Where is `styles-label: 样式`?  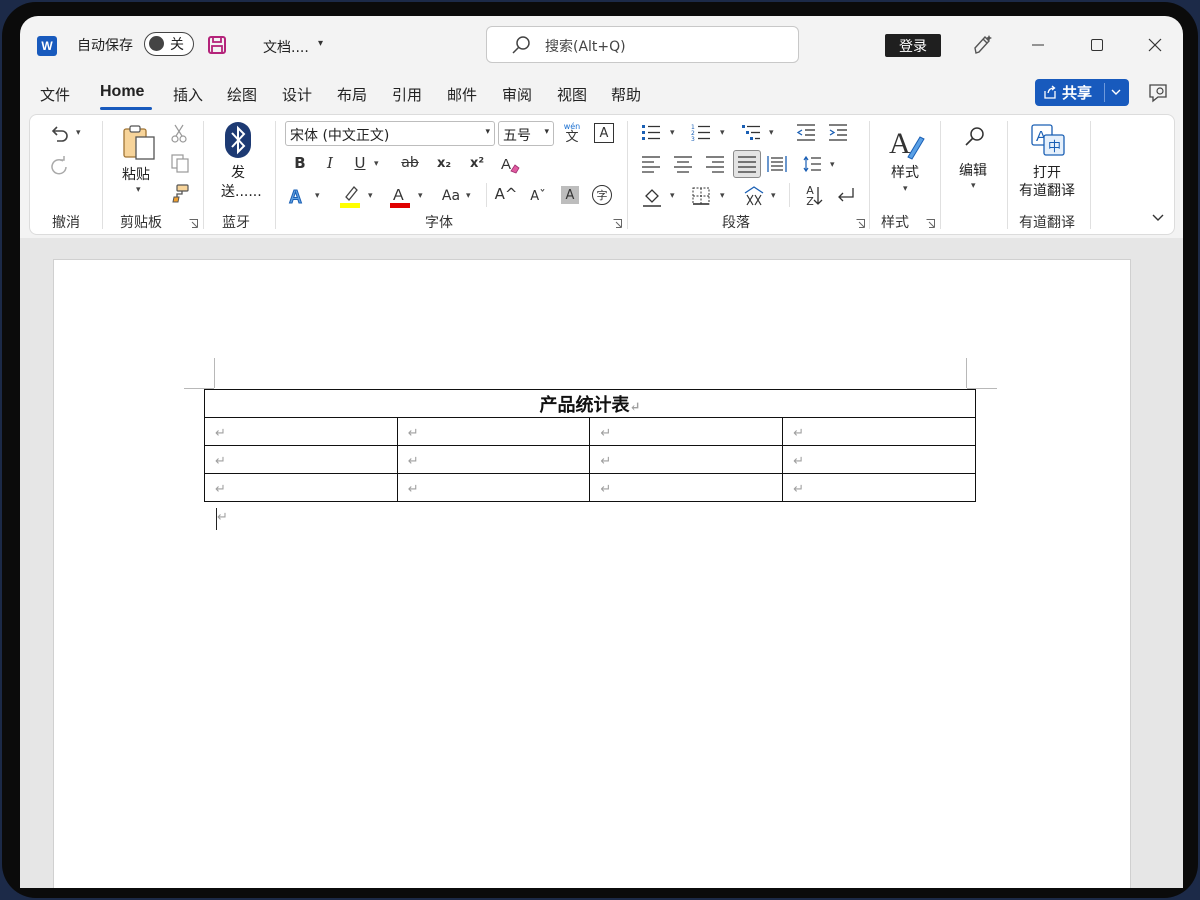 styles-label: 样式 is located at coordinates (905, 172).